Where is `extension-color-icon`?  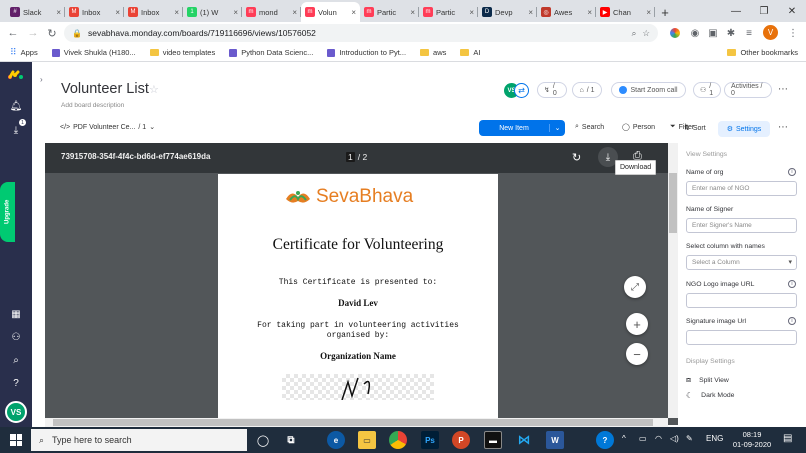 extension-color-icon is located at coordinates (675, 33).